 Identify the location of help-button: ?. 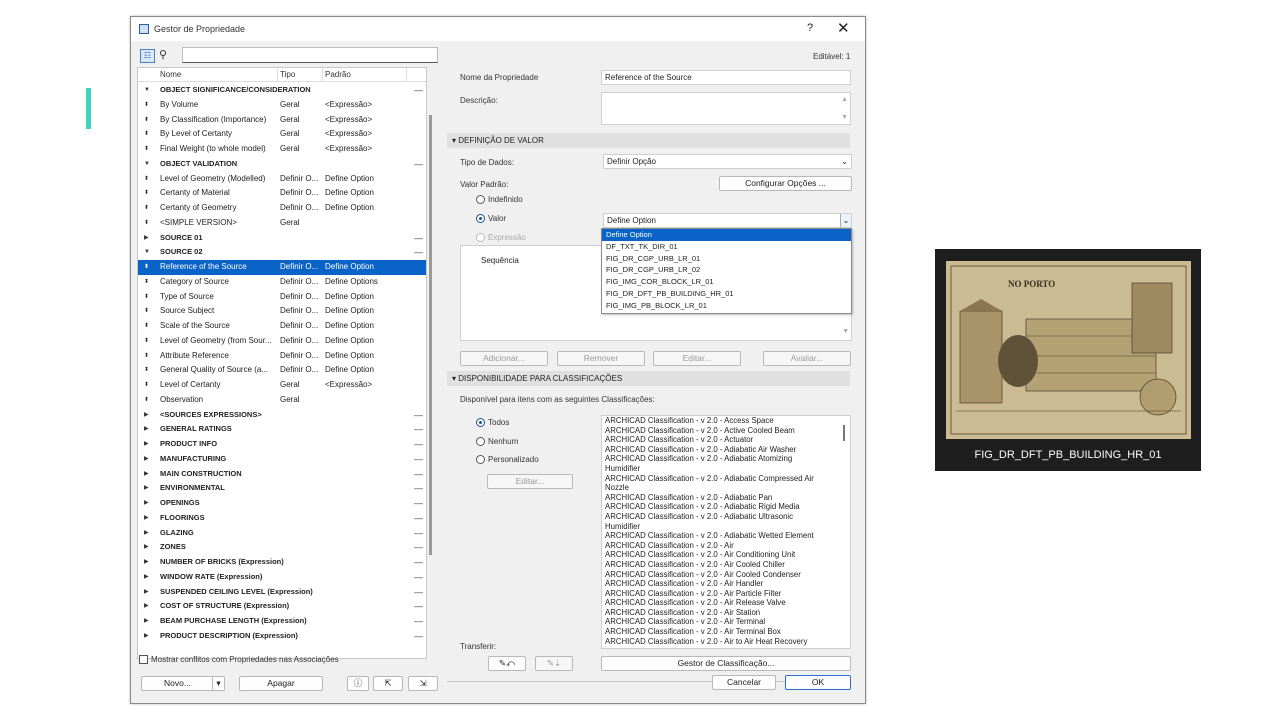
(810, 28).